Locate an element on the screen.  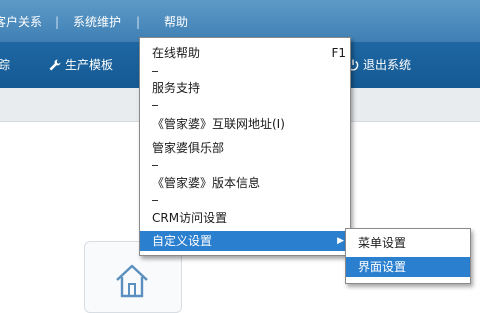
toolbar-logout-button: 退出系统 is located at coordinates (378, 65).